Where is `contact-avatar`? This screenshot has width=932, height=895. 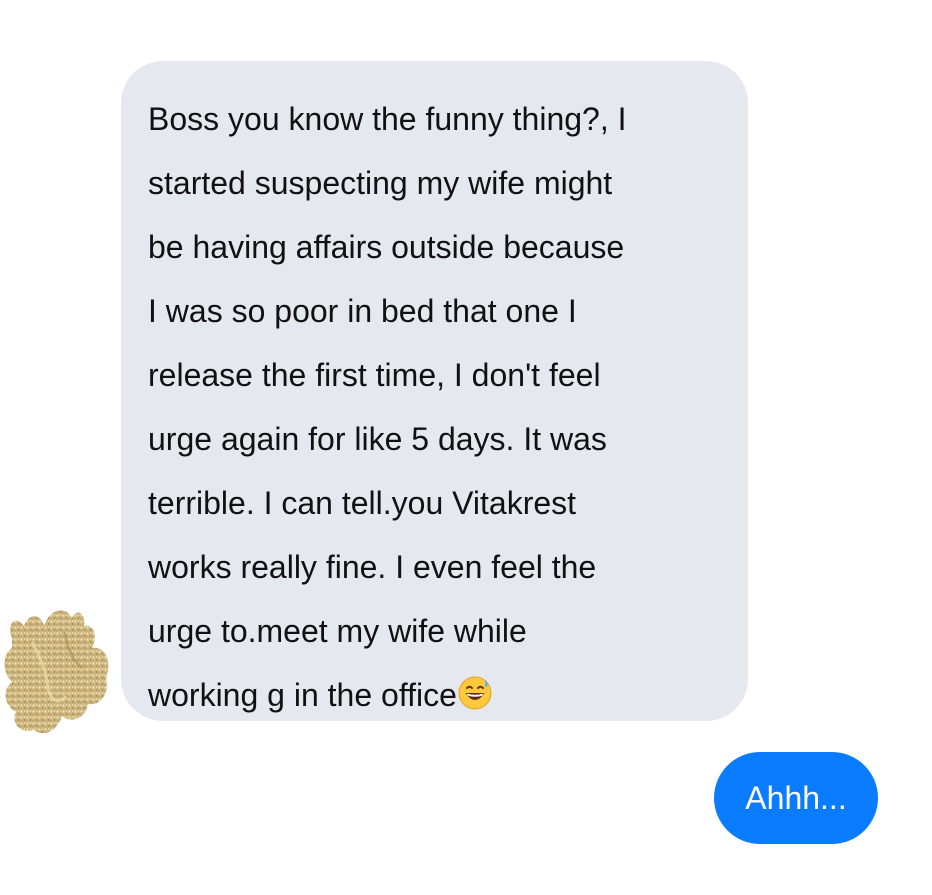 contact-avatar is located at coordinates (58, 672).